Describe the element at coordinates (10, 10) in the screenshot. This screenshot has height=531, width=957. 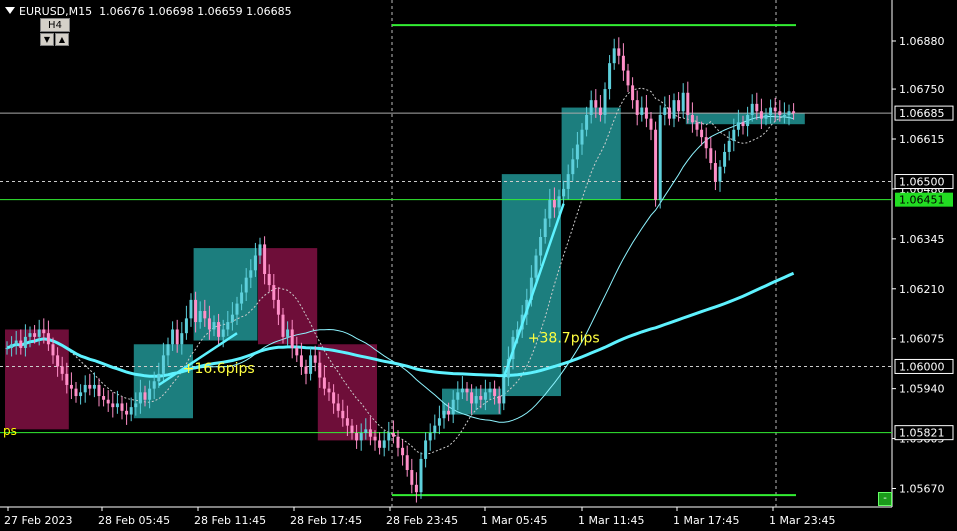
I see `chart-menu-icon` at that location.